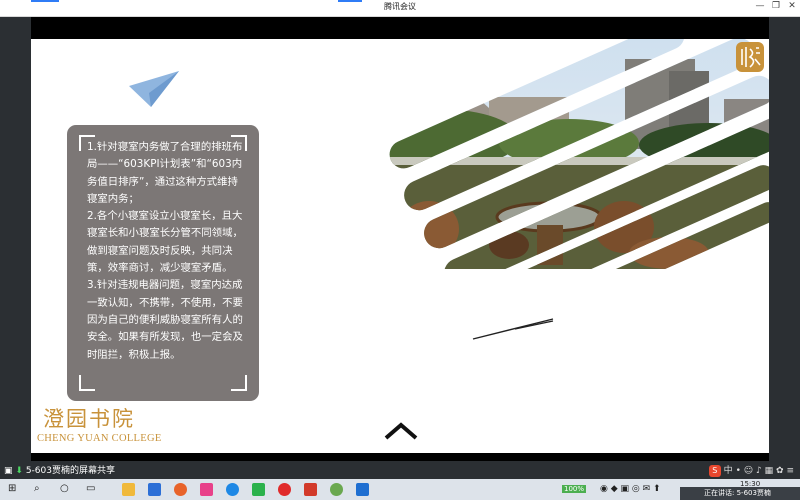 Image resolution: width=800 pixels, height=500 pixels. Describe the element at coordinates (64, 488) in the screenshot. I see `cortana-icon: ○` at that location.